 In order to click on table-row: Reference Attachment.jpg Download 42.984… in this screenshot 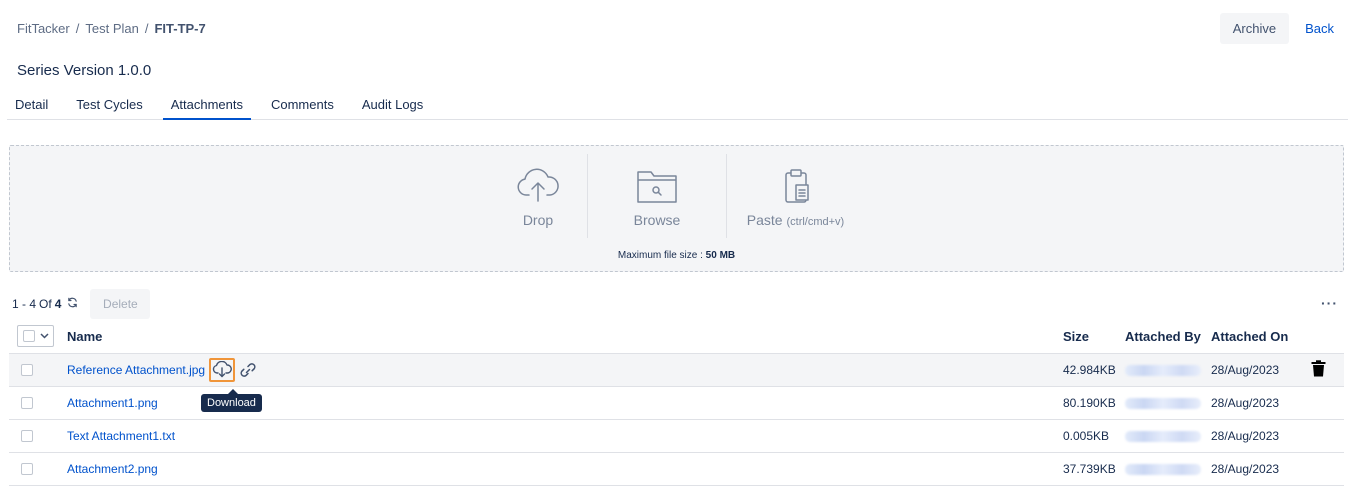, I will do `click(676, 382)`.